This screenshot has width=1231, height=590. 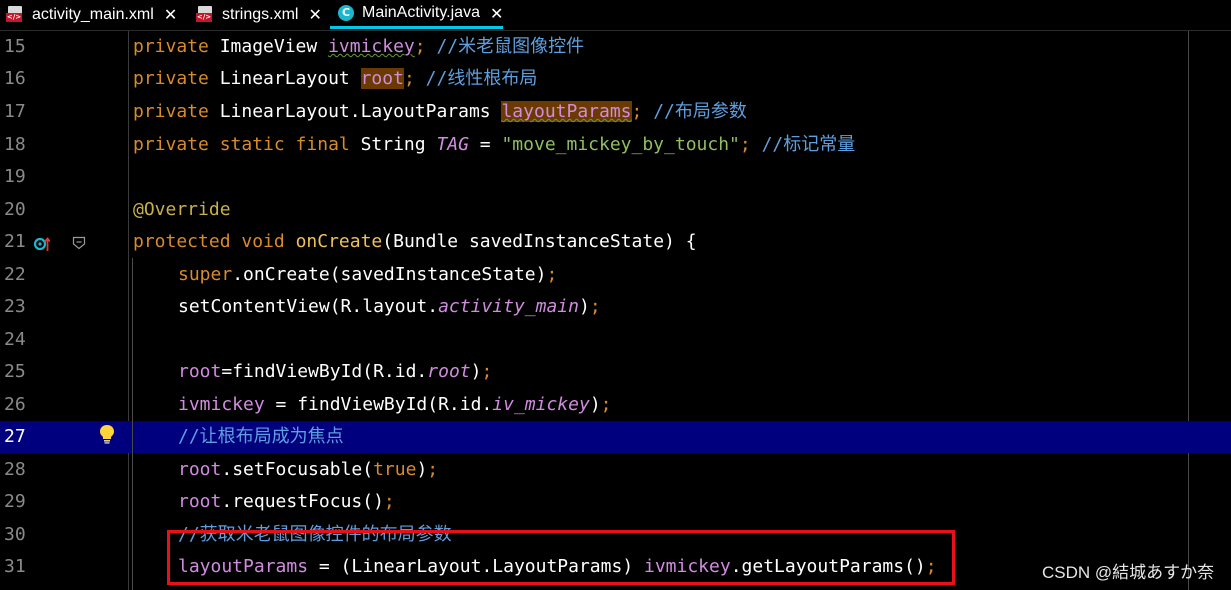 I want to click on field-occurrence: root, so click(x=382, y=78).